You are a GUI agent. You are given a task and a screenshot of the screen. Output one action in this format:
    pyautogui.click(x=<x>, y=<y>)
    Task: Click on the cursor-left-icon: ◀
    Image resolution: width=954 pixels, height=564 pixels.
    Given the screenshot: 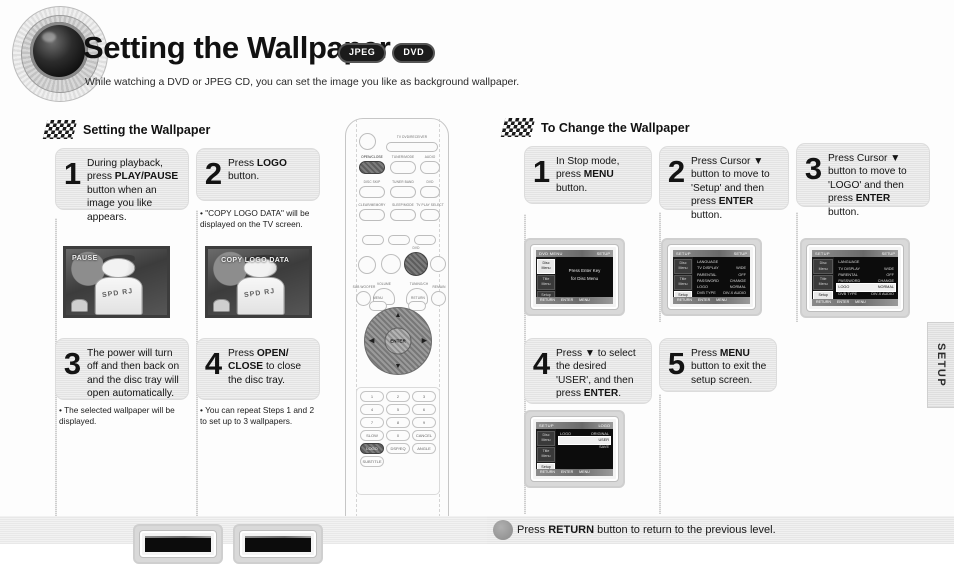 What is the action you would take?
    pyautogui.click(x=371, y=341)
    